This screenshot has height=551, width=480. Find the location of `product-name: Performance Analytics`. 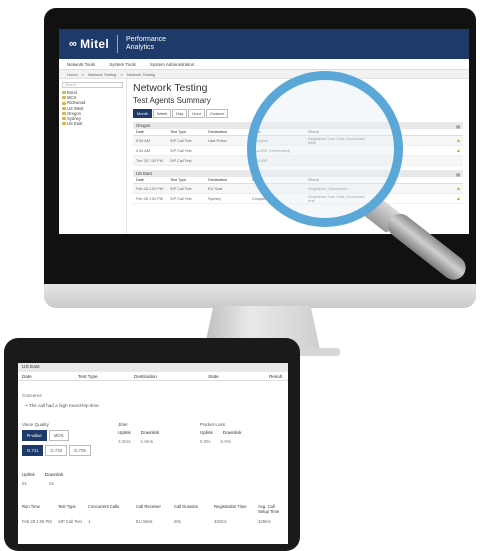

product-name: Performance Analytics is located at coordinates (146, 44).